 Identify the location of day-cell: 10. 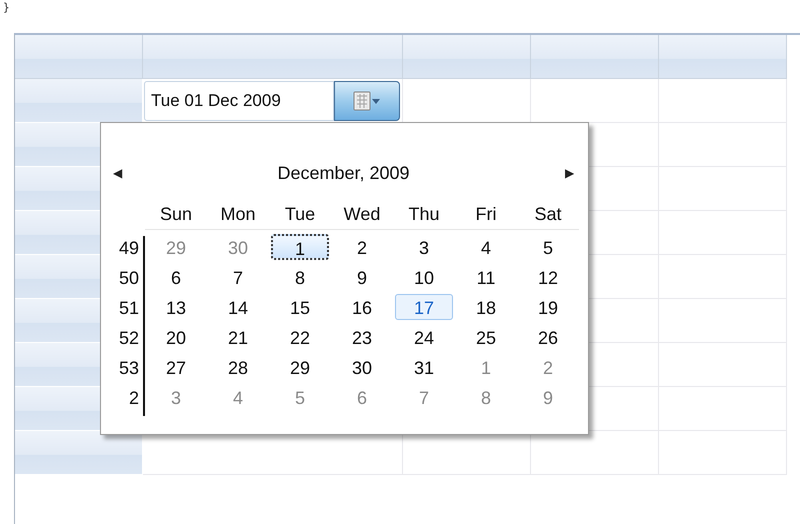
(424, 277).